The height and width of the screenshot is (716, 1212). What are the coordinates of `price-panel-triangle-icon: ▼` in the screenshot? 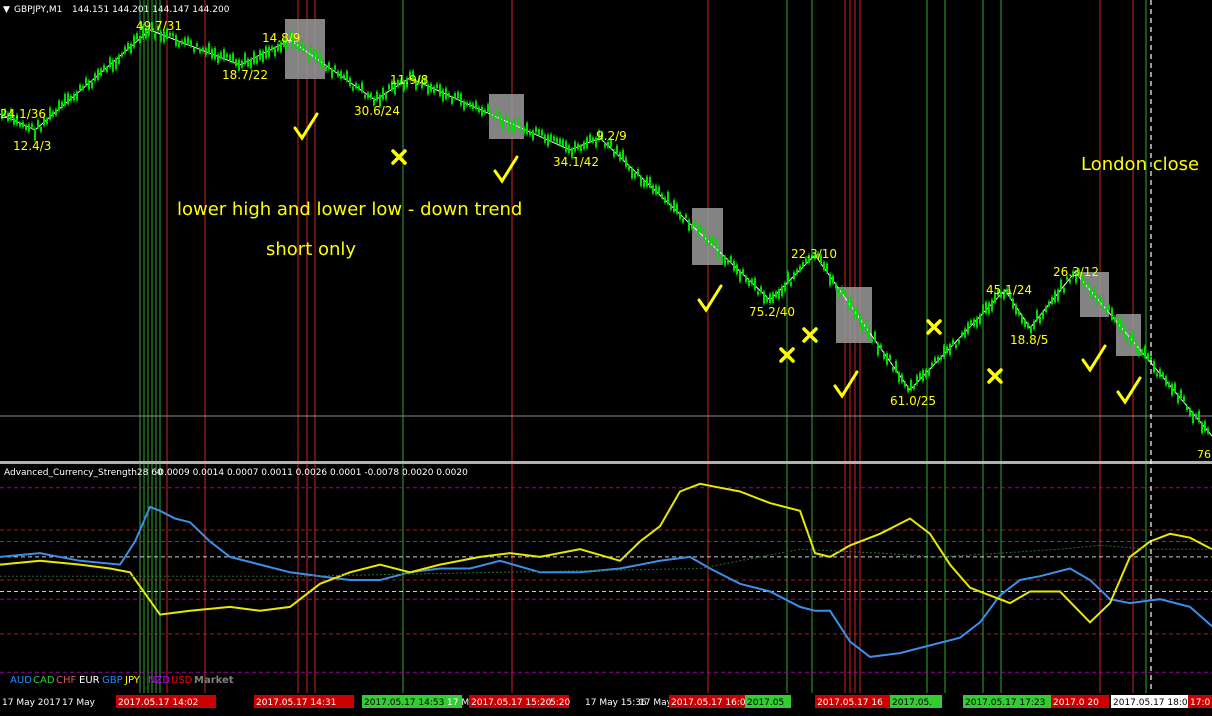 It's located at (6, 10).